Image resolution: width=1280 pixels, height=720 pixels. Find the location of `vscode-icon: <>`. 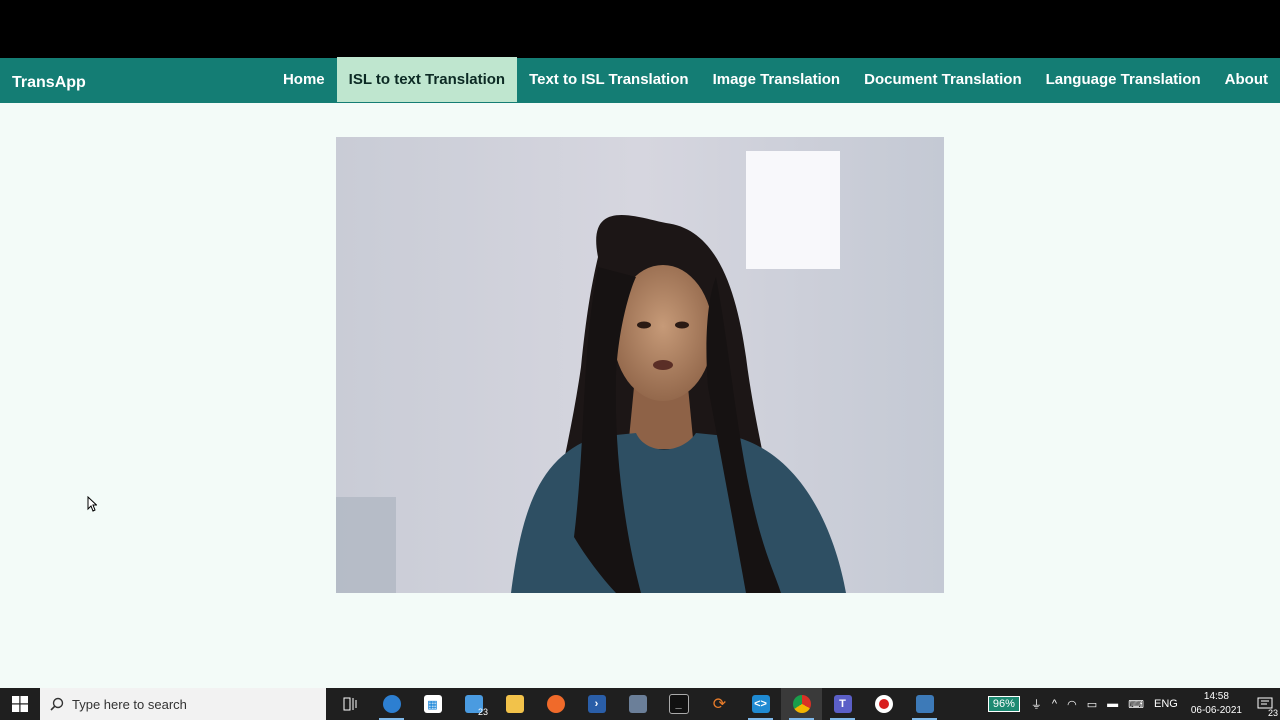

vscode-icon: <> is located at coordinates (760, 704).